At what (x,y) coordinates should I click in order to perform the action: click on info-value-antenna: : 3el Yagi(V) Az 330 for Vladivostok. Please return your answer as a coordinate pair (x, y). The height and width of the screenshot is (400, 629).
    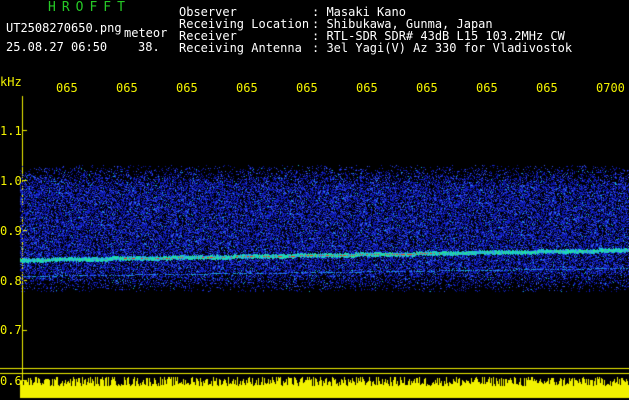
    Looking at the image, I should click on (442, 48).